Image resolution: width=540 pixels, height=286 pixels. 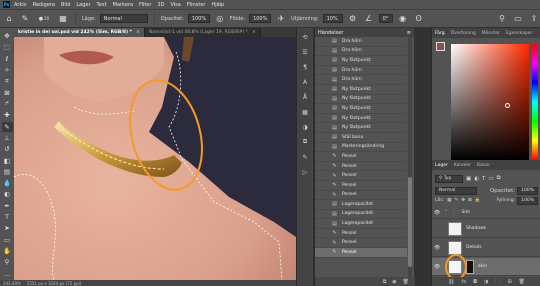 I want to click on tab-paths: Banor, so click(x=483, y=165).